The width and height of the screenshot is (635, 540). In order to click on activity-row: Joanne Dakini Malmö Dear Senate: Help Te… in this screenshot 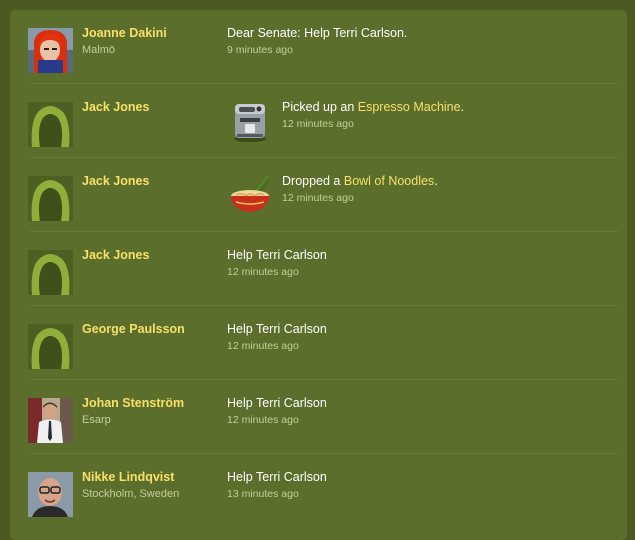, I will do `click(318, 47)`.